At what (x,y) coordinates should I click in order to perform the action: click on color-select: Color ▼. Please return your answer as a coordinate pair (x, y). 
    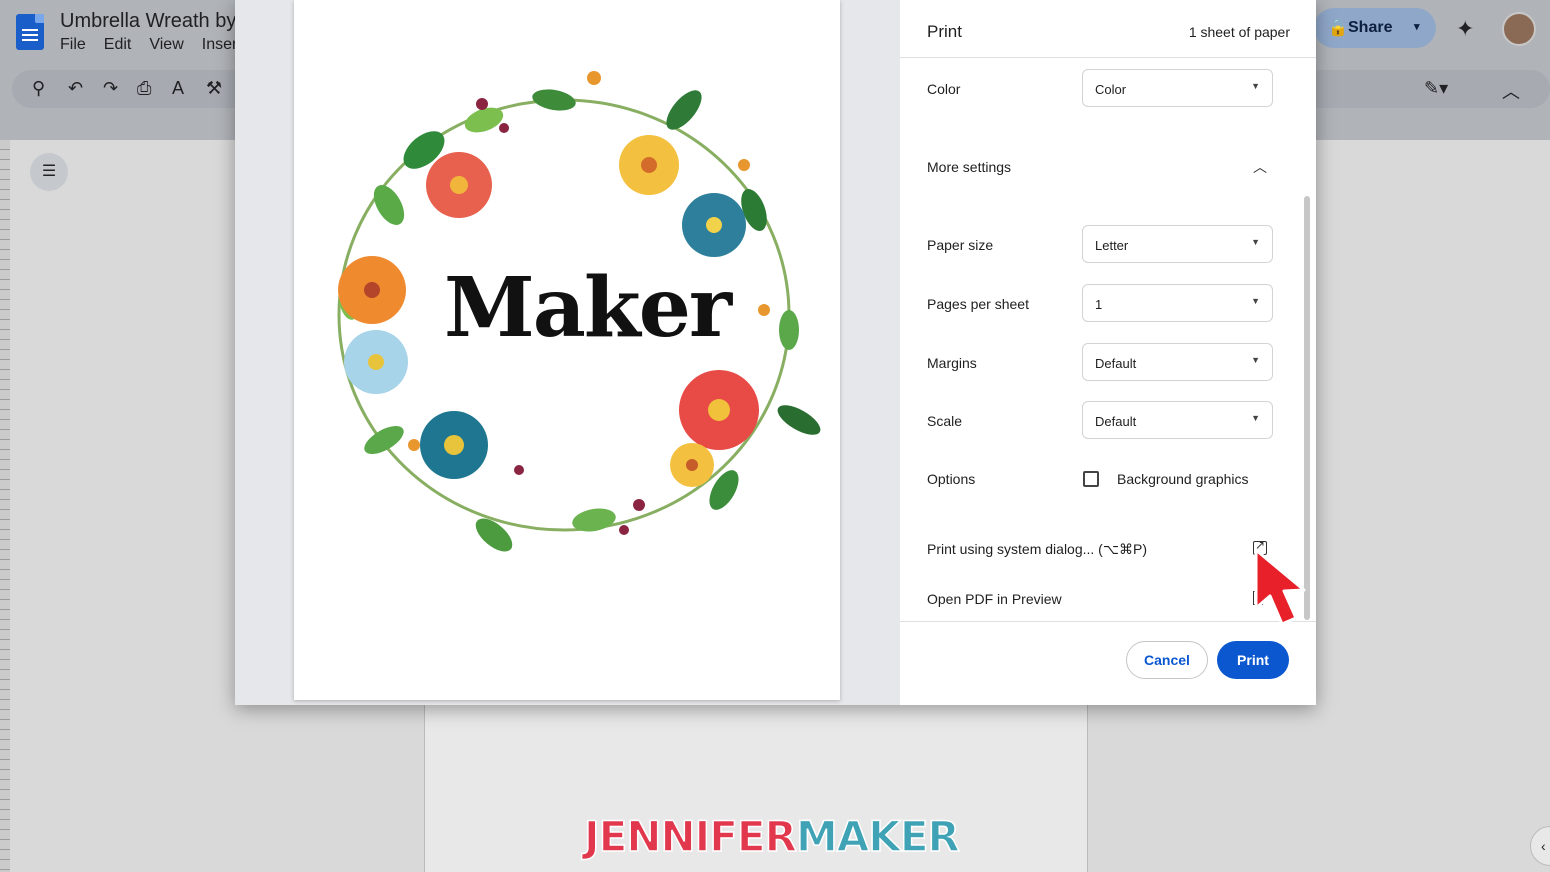
    Looking at the image, I should click on (1177, 88).